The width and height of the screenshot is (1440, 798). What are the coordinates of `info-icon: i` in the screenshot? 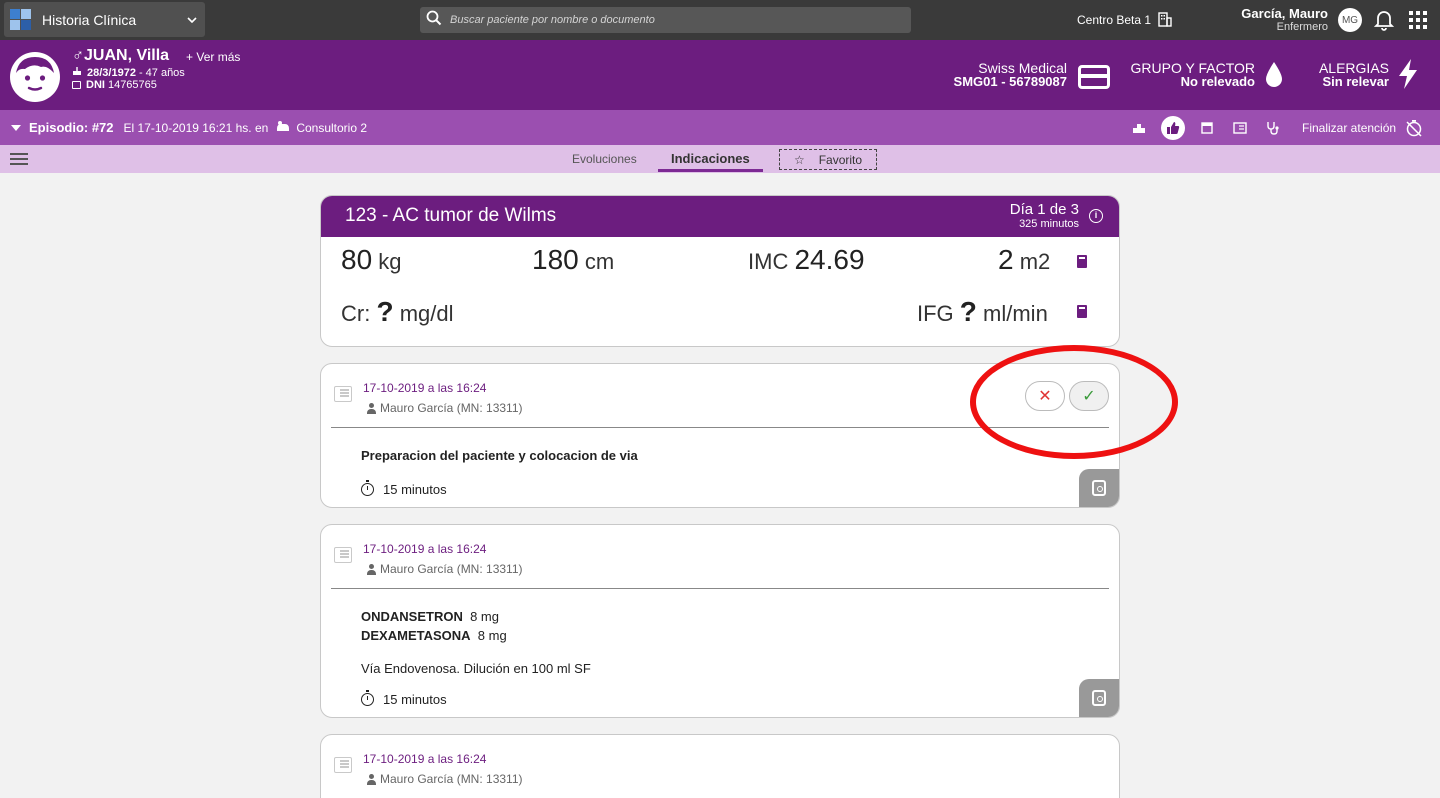 It's located at (1096, 216).